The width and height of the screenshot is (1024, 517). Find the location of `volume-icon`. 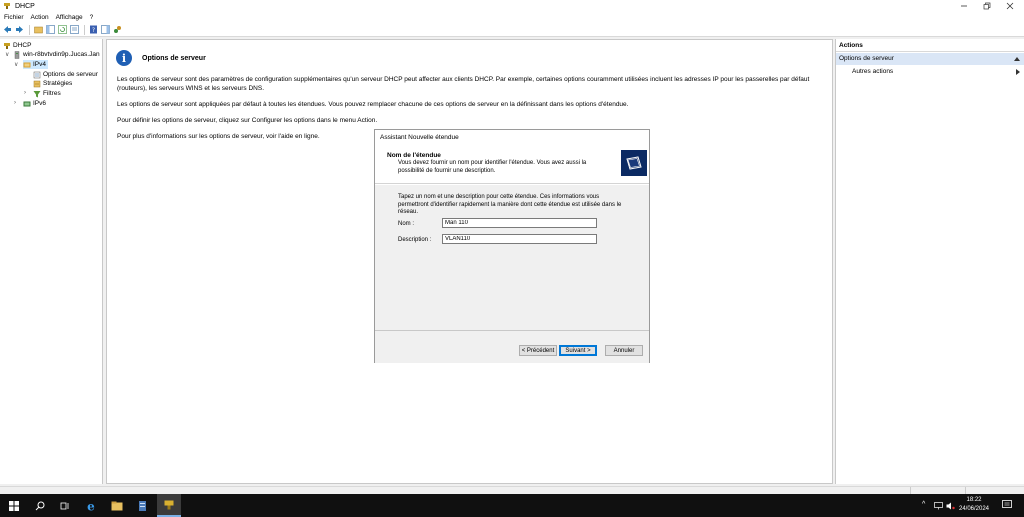

volume-icon is located at coordinates (950, 506).